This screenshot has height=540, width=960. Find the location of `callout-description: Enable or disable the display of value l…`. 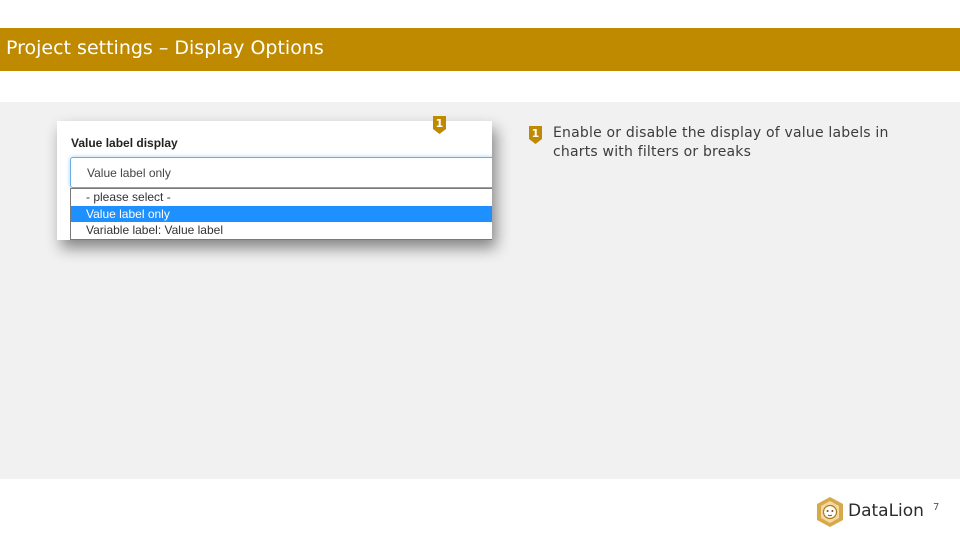

callout-description: Enable or disable the display of value l… is located at coordinates (721, 142).